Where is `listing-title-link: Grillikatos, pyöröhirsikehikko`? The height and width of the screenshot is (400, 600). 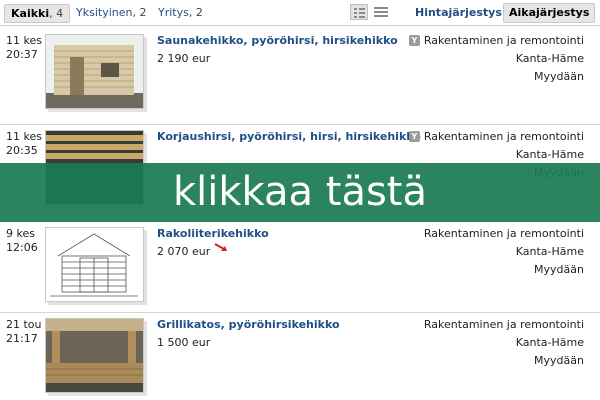
listing-title-link: Grillikatos, pyöröhirsikehikko is located at coordinates (248, 324).